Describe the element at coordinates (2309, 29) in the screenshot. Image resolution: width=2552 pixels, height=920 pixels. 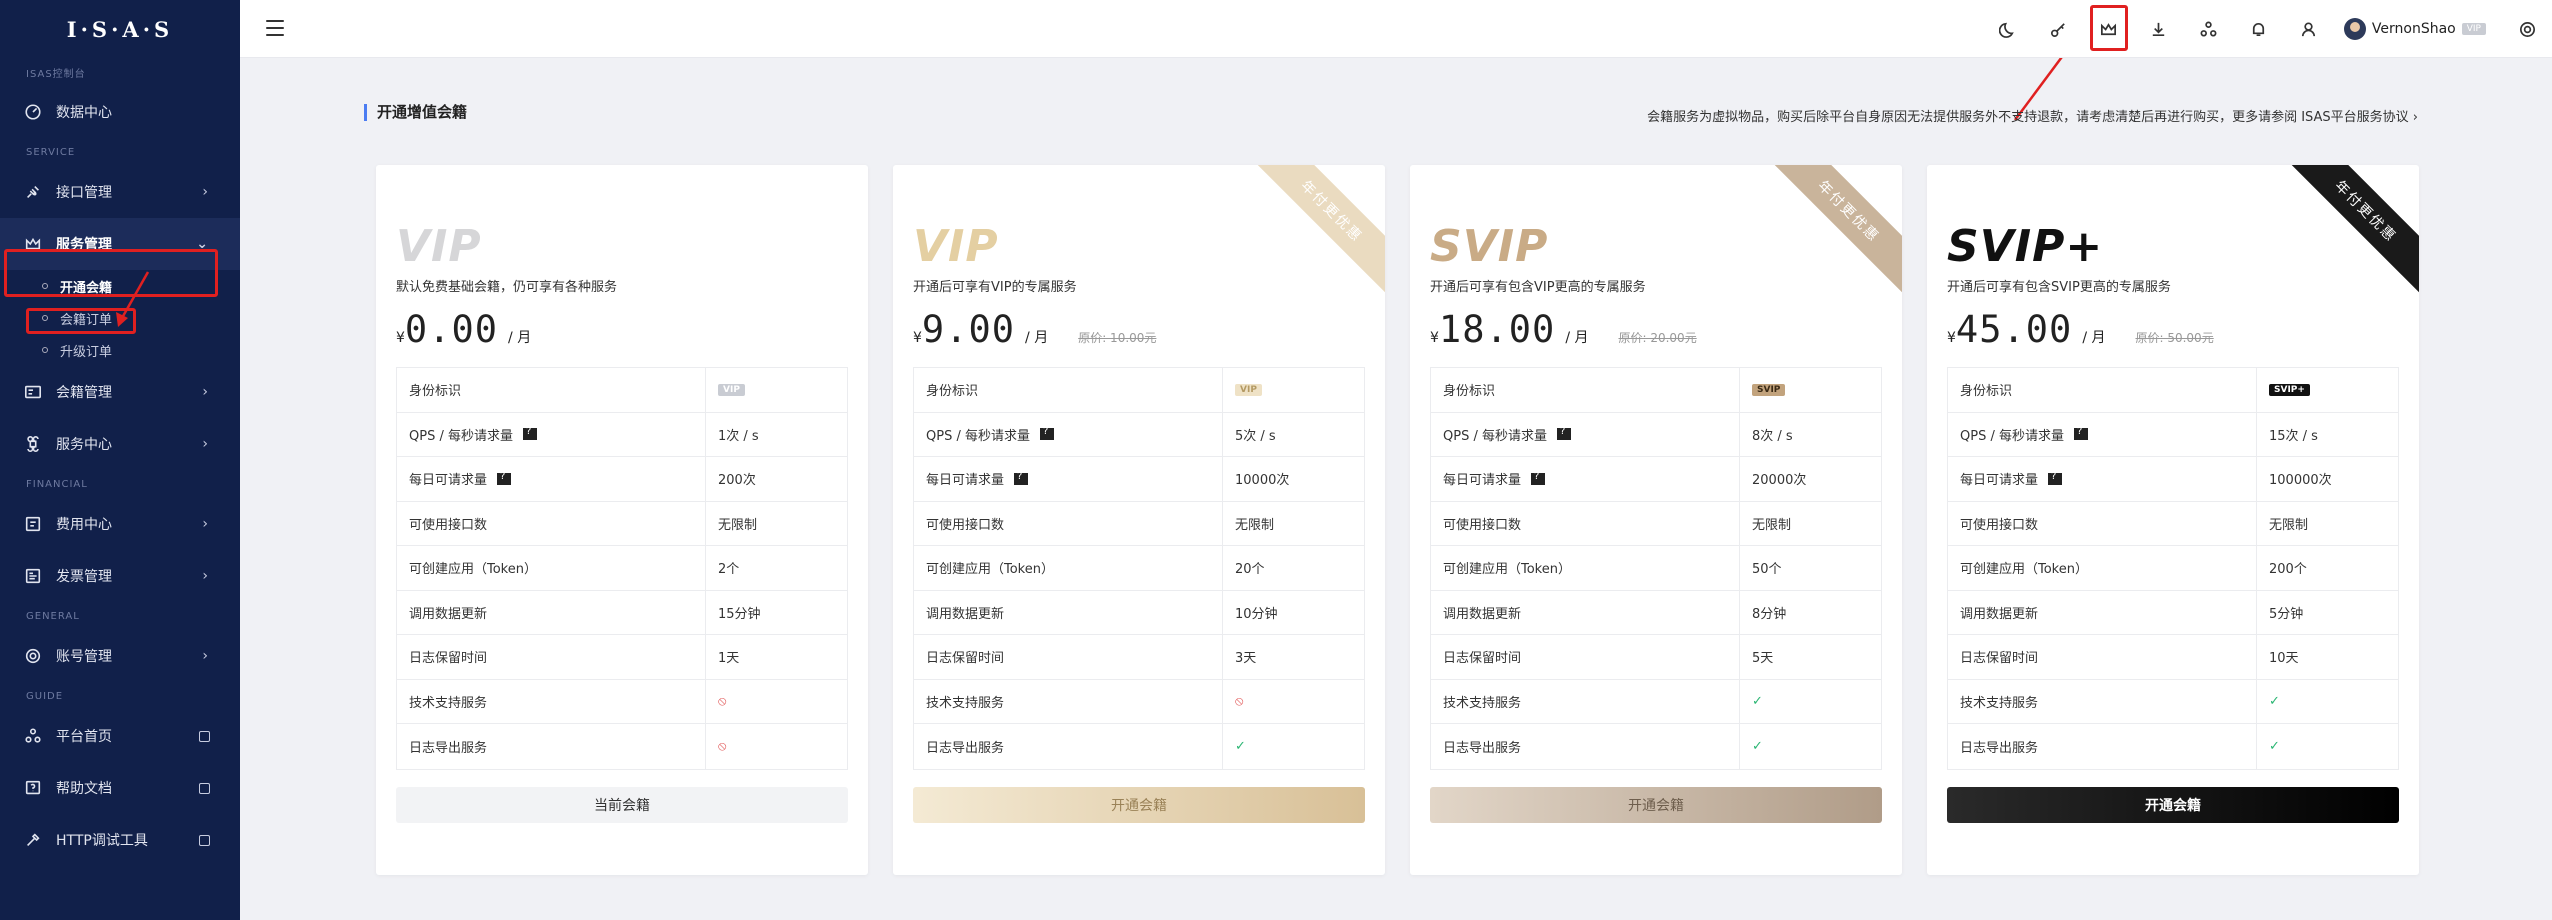
I see `user-icon` at that location.